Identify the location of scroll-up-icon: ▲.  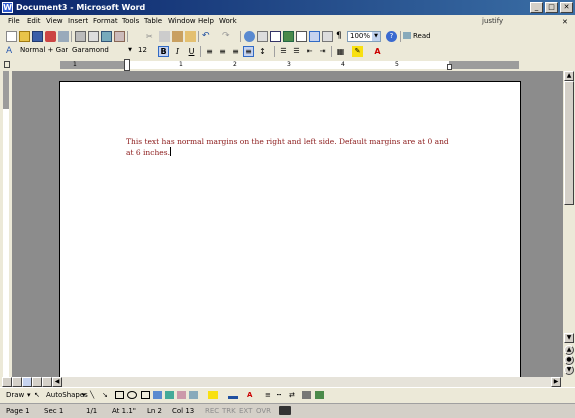
(569, 76).